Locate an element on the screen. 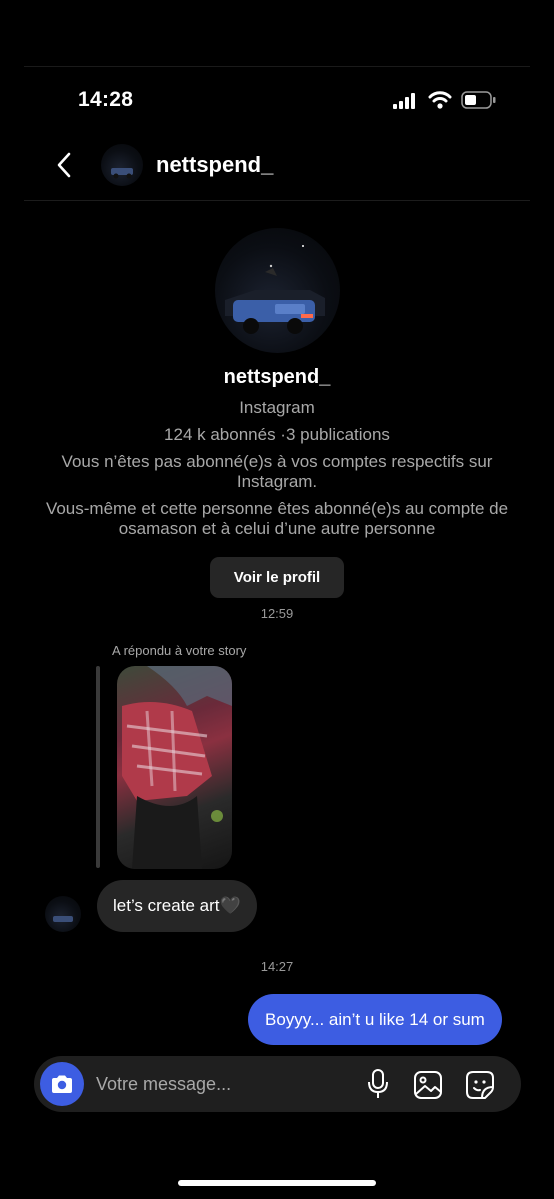  outgoing-message: Boyyy... ain’t u like 14 or sum is located at coordinates (375, 1019).